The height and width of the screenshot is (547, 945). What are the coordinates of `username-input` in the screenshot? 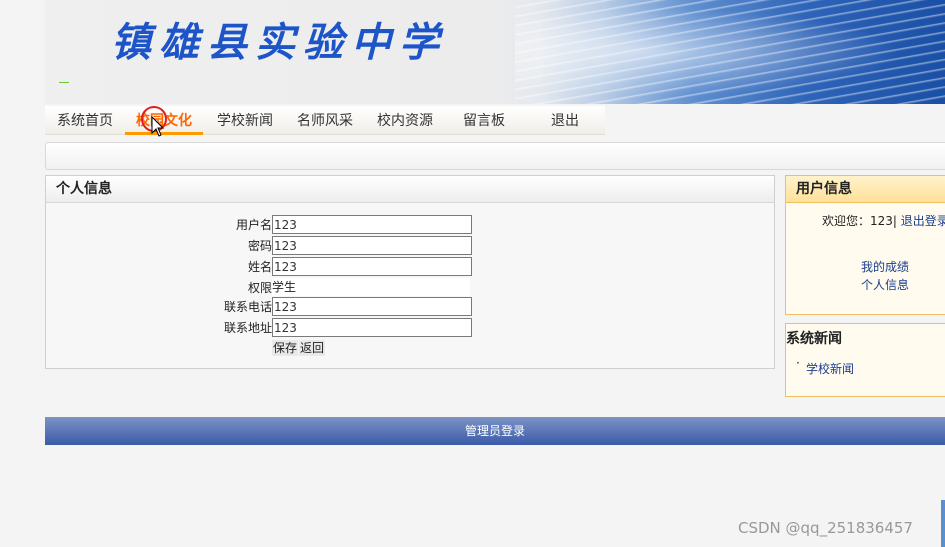 It's located at (372, 224).